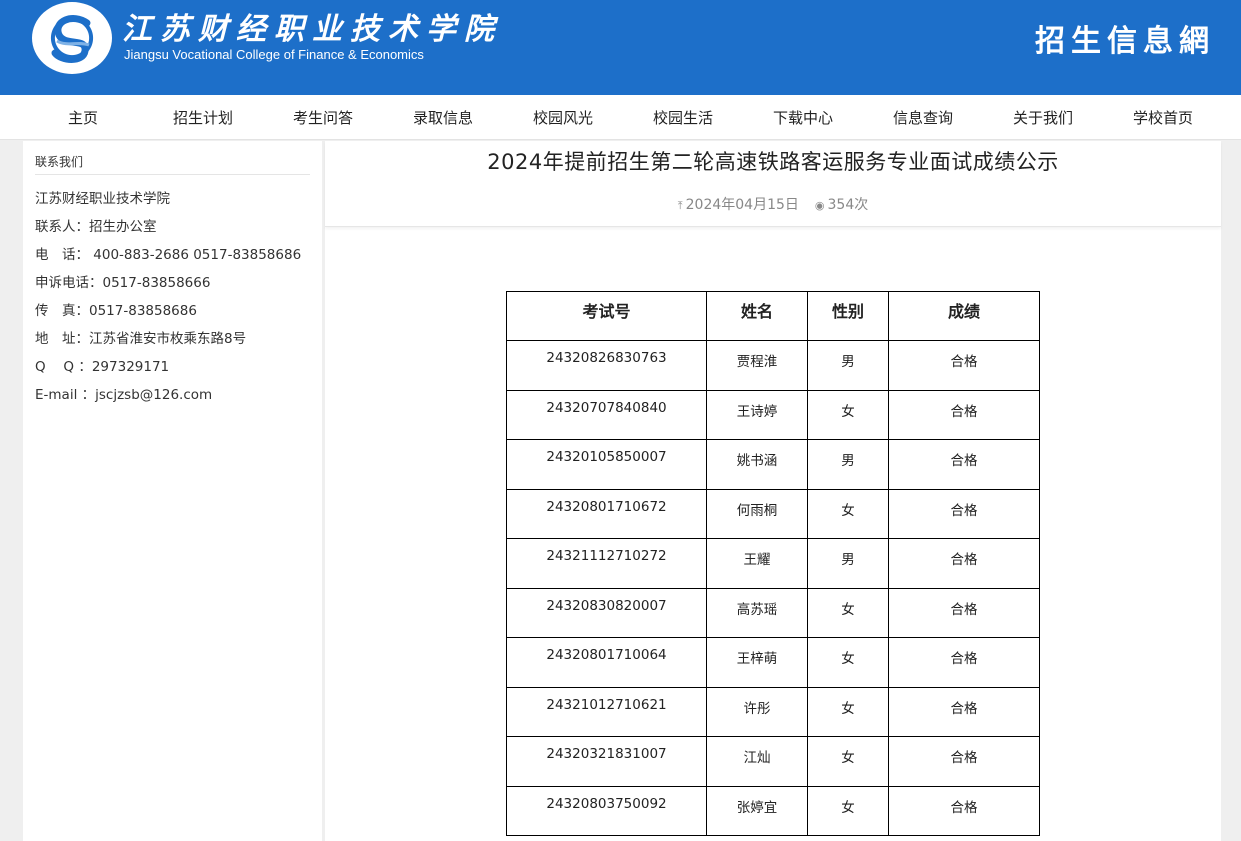 The width and height of the screenshot is (1241, 841). I want to click on header-name: 姓名, so click(757, 316).